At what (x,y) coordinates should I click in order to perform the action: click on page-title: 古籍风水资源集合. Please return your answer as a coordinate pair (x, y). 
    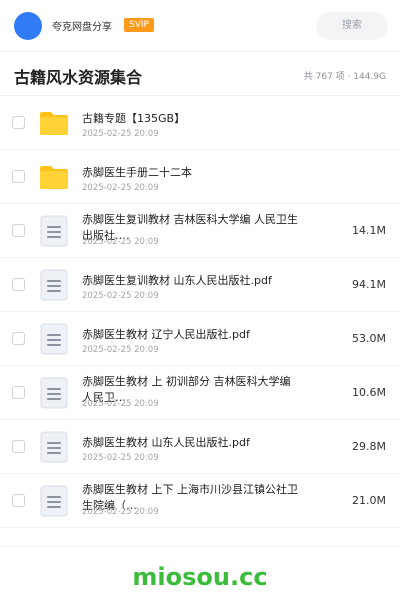
    Looking at the image, I should click on (78, 77).